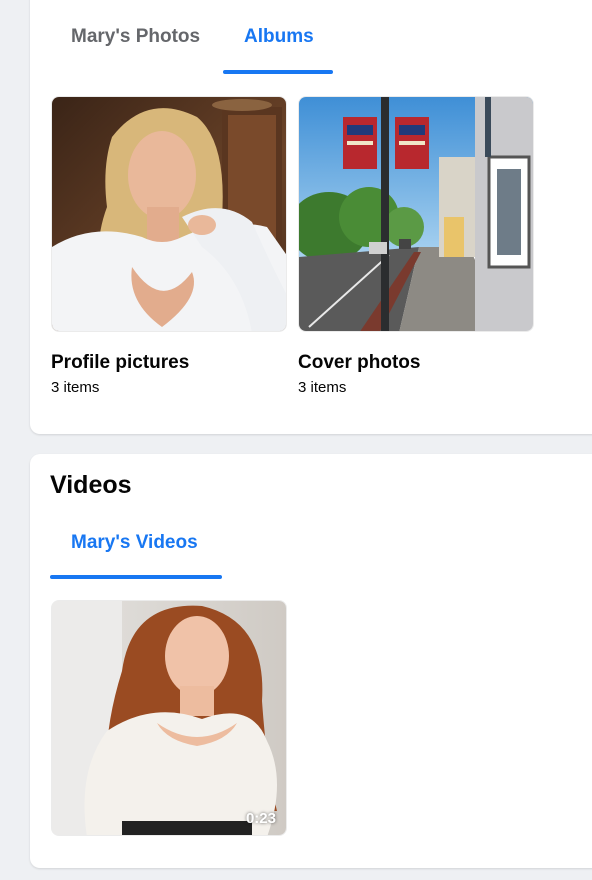 Image resolution: width=592 pixels, height=880 pixels. I want to click on portrait-video-image, so click(169, 718).